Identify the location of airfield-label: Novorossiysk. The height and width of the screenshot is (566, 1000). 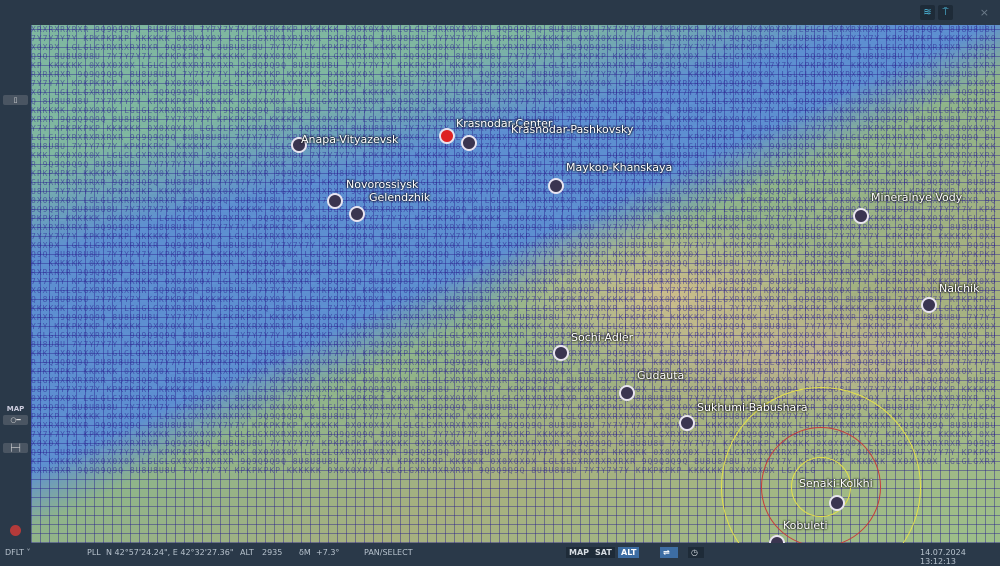
(382, 184).